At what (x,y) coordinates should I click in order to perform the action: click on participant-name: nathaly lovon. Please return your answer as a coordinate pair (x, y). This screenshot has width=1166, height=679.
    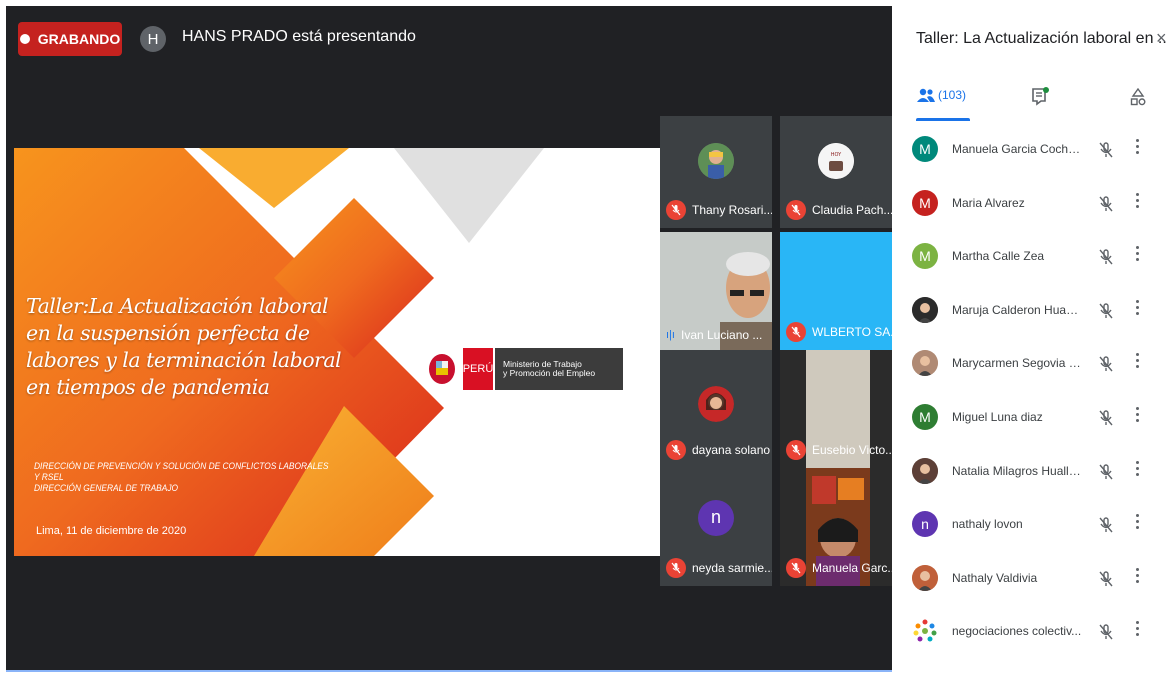
    Looking at the image, I should click on (987, 524).